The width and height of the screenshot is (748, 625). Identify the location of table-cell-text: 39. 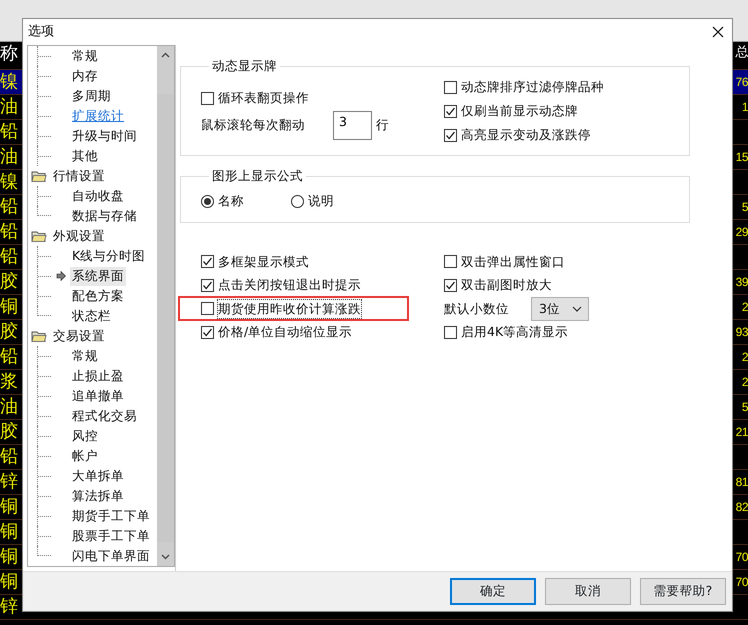
(742, 282).